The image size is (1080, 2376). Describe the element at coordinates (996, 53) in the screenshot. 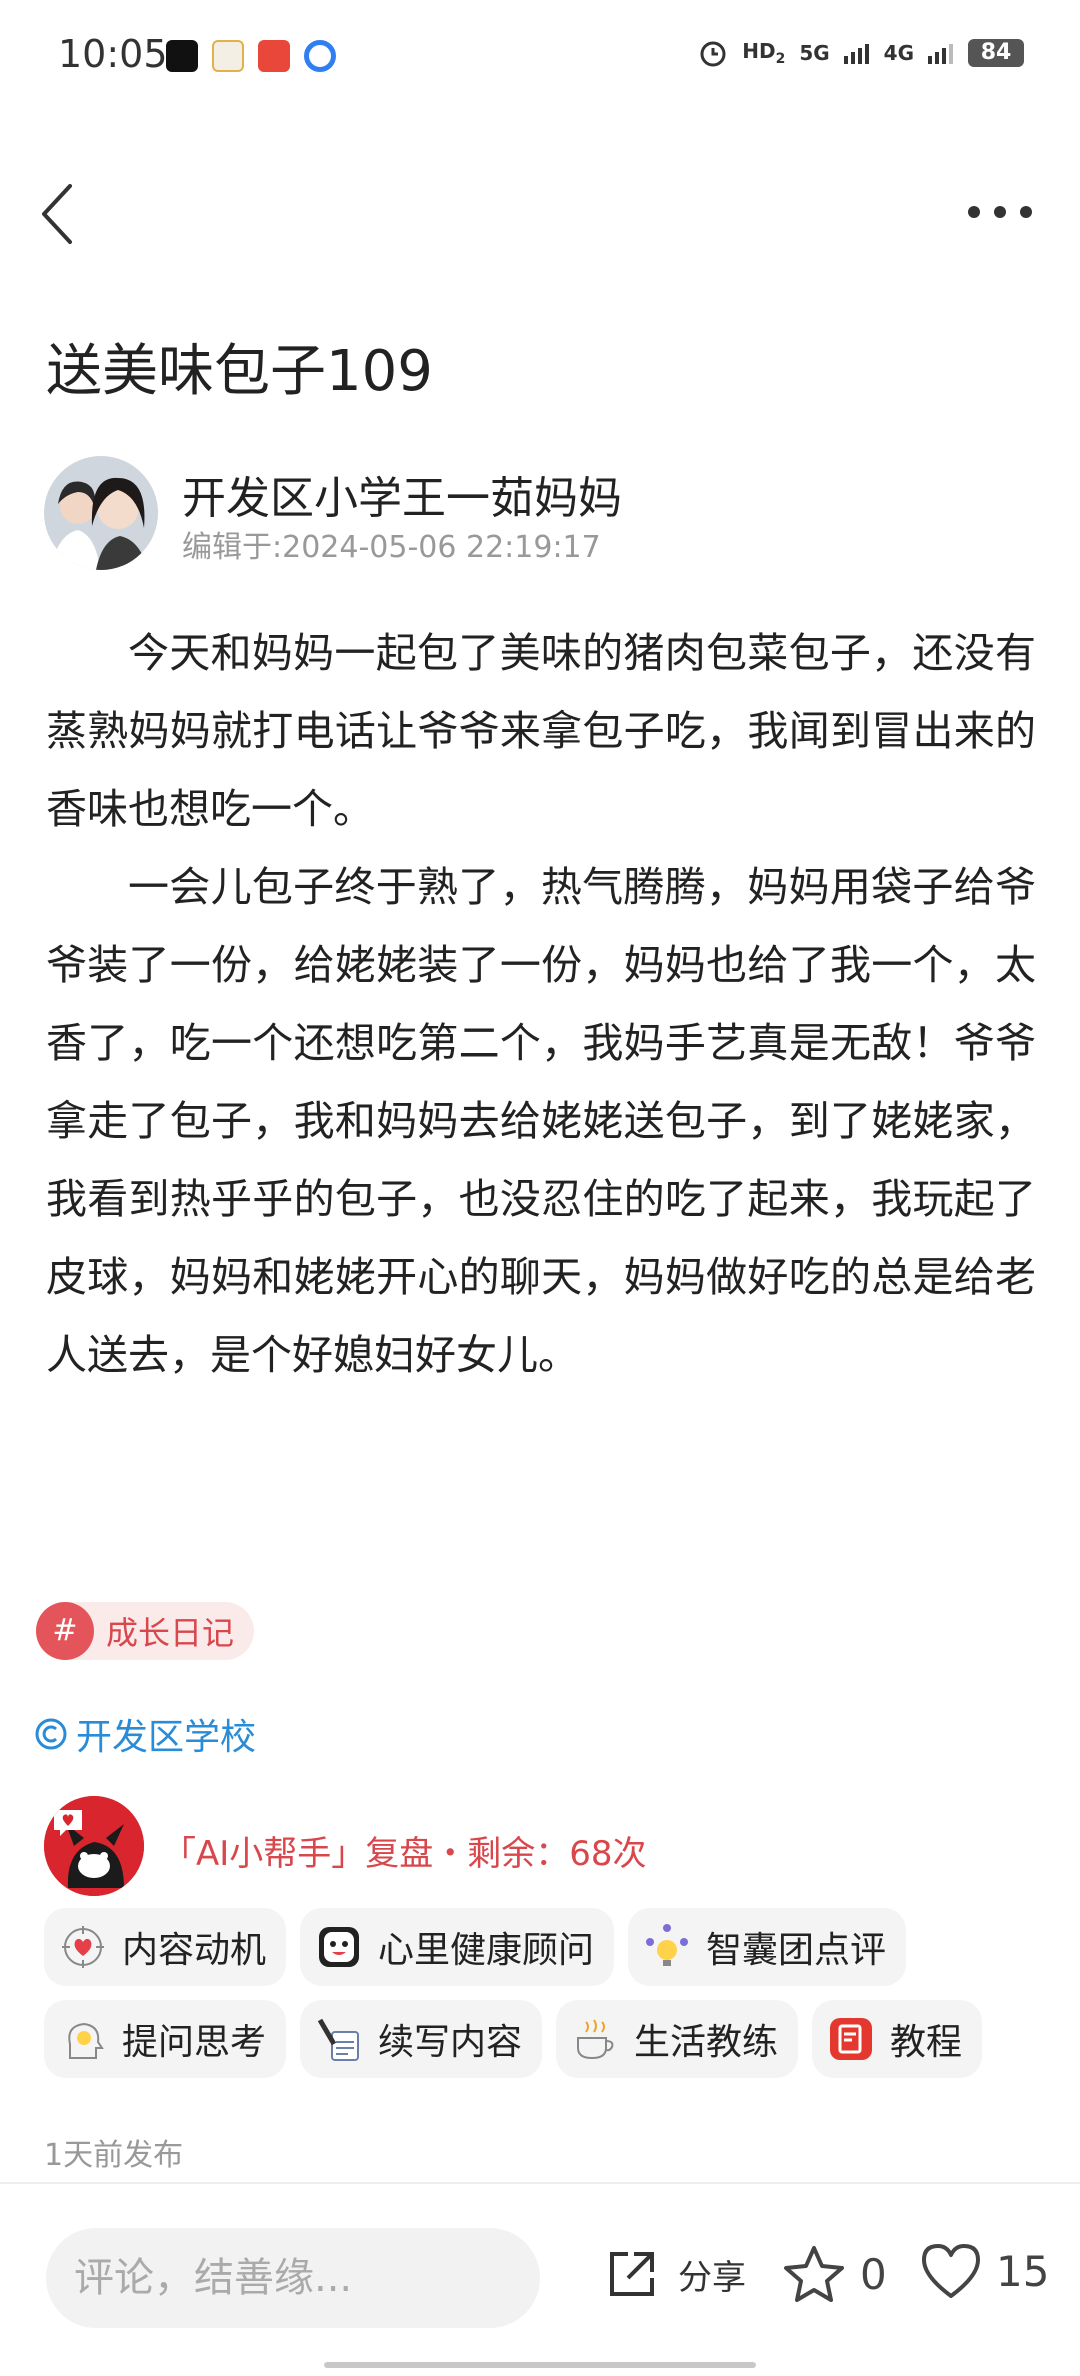

I see `battery-indicator: 84` at that location.